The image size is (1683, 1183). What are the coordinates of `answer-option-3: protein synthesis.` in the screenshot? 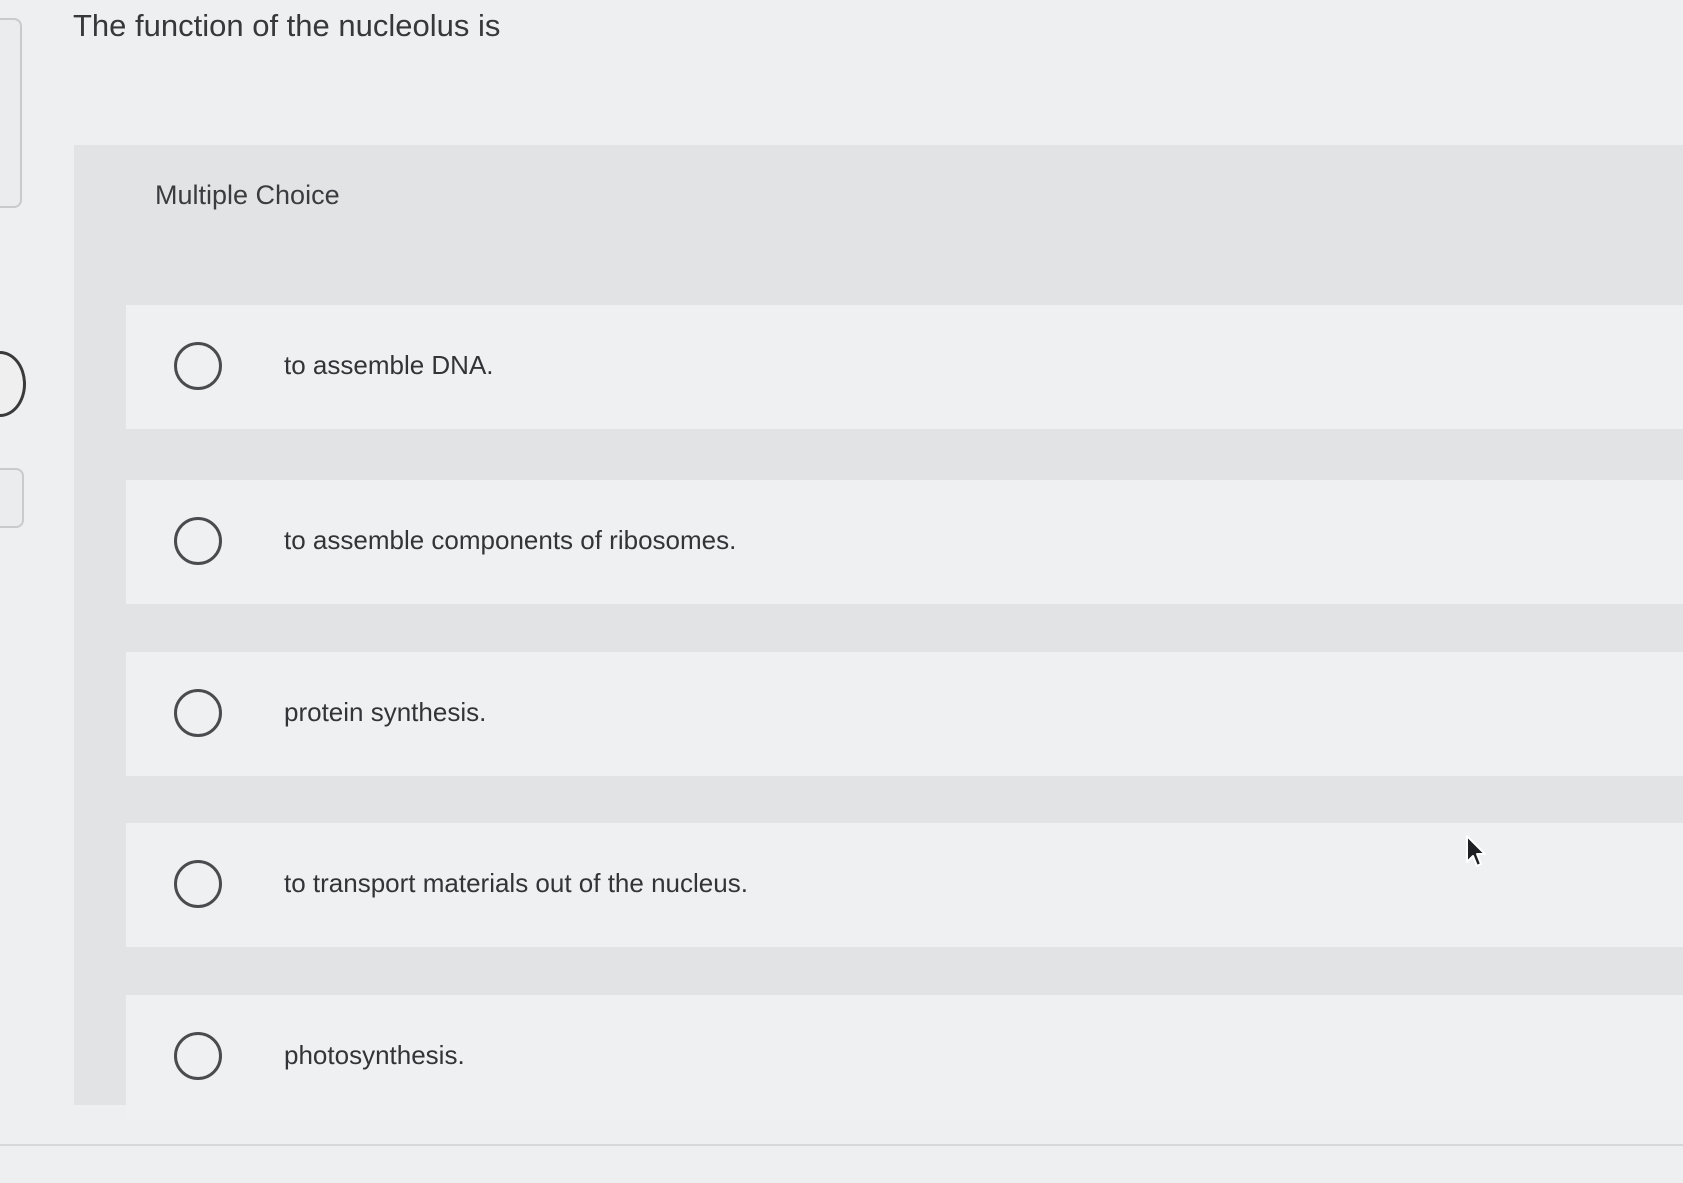 It's located at (904, 714).